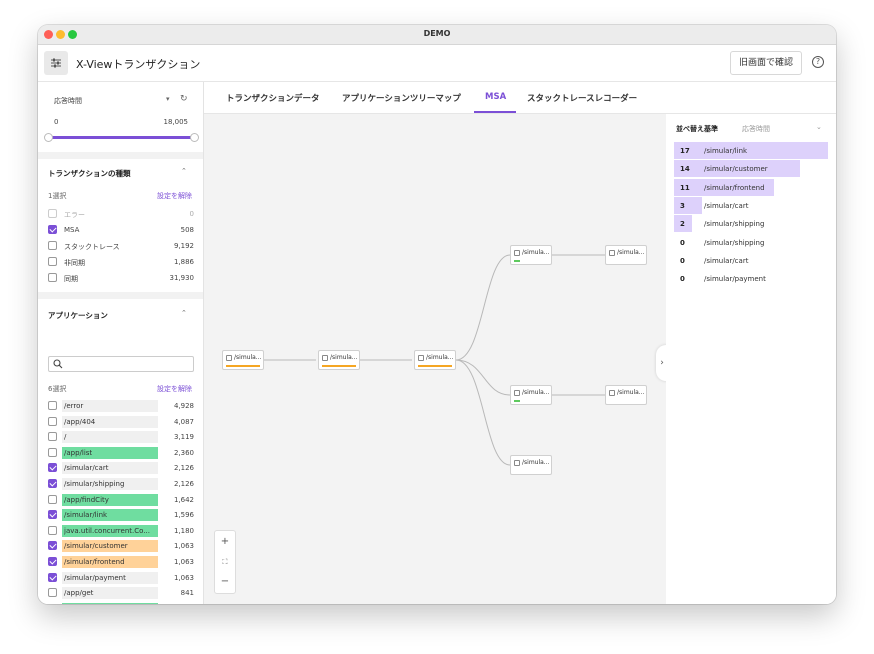 Image resolution: width=874 pixels, height=654 pixels. What do you see at coordinates (734, 188) in the screenshot?
I see `ranking-name: /simular/frontend` at bounding box center [734, 188].